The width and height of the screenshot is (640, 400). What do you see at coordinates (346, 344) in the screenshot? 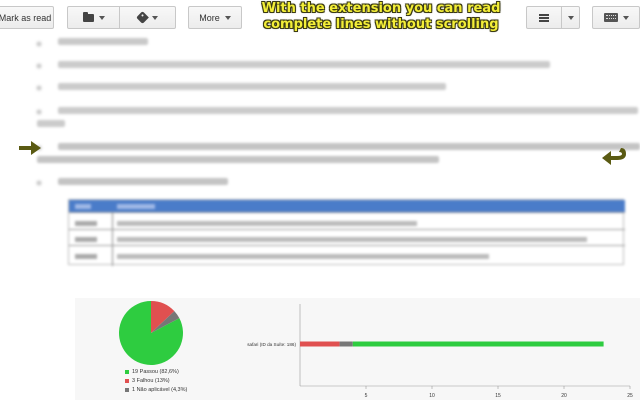
I see `bar-segment-na` at bounding box center [346, 344].